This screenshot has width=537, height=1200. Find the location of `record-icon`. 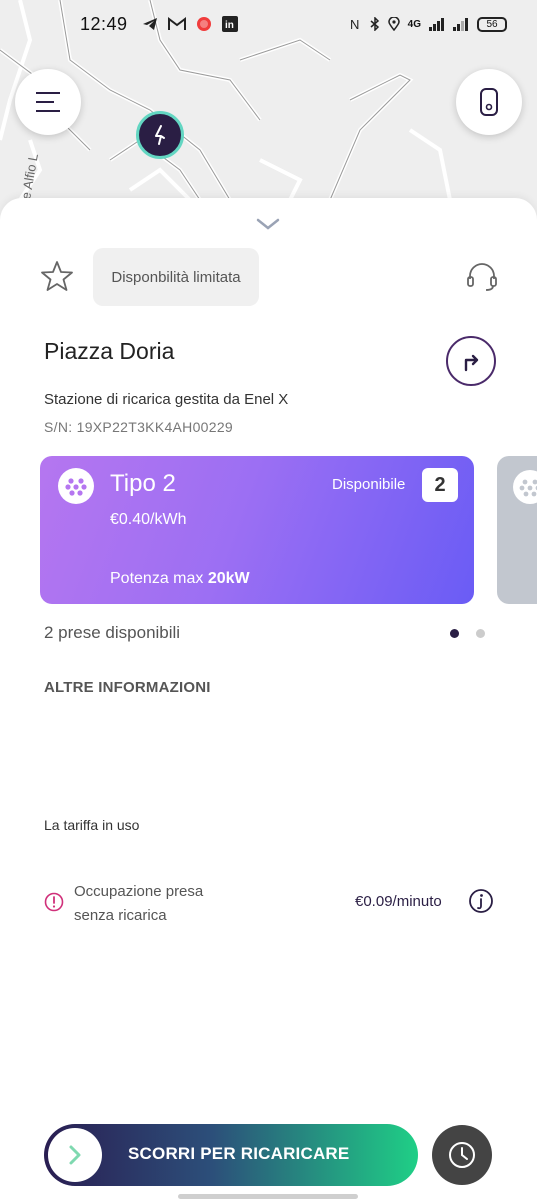

record-icon is located at coordinates (203, 24).